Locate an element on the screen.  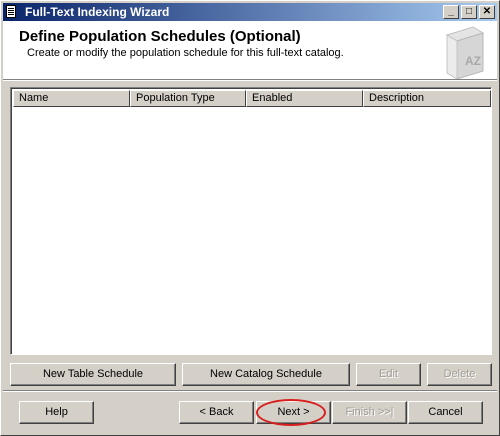
book-az-text: AZ is located at coordinates (473, 61).